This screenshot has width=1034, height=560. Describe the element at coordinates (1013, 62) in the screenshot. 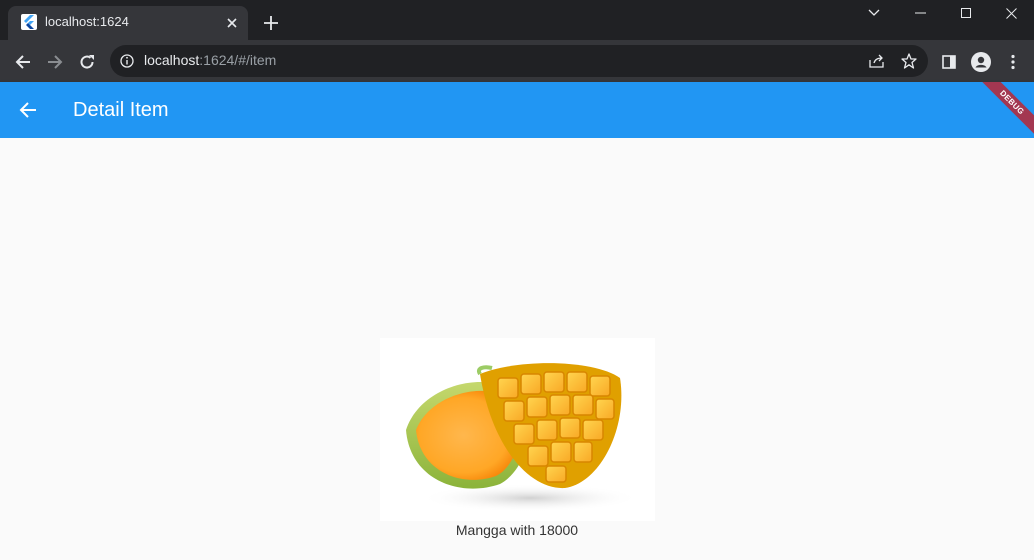

I see `menu-kebab-icon` at that location.